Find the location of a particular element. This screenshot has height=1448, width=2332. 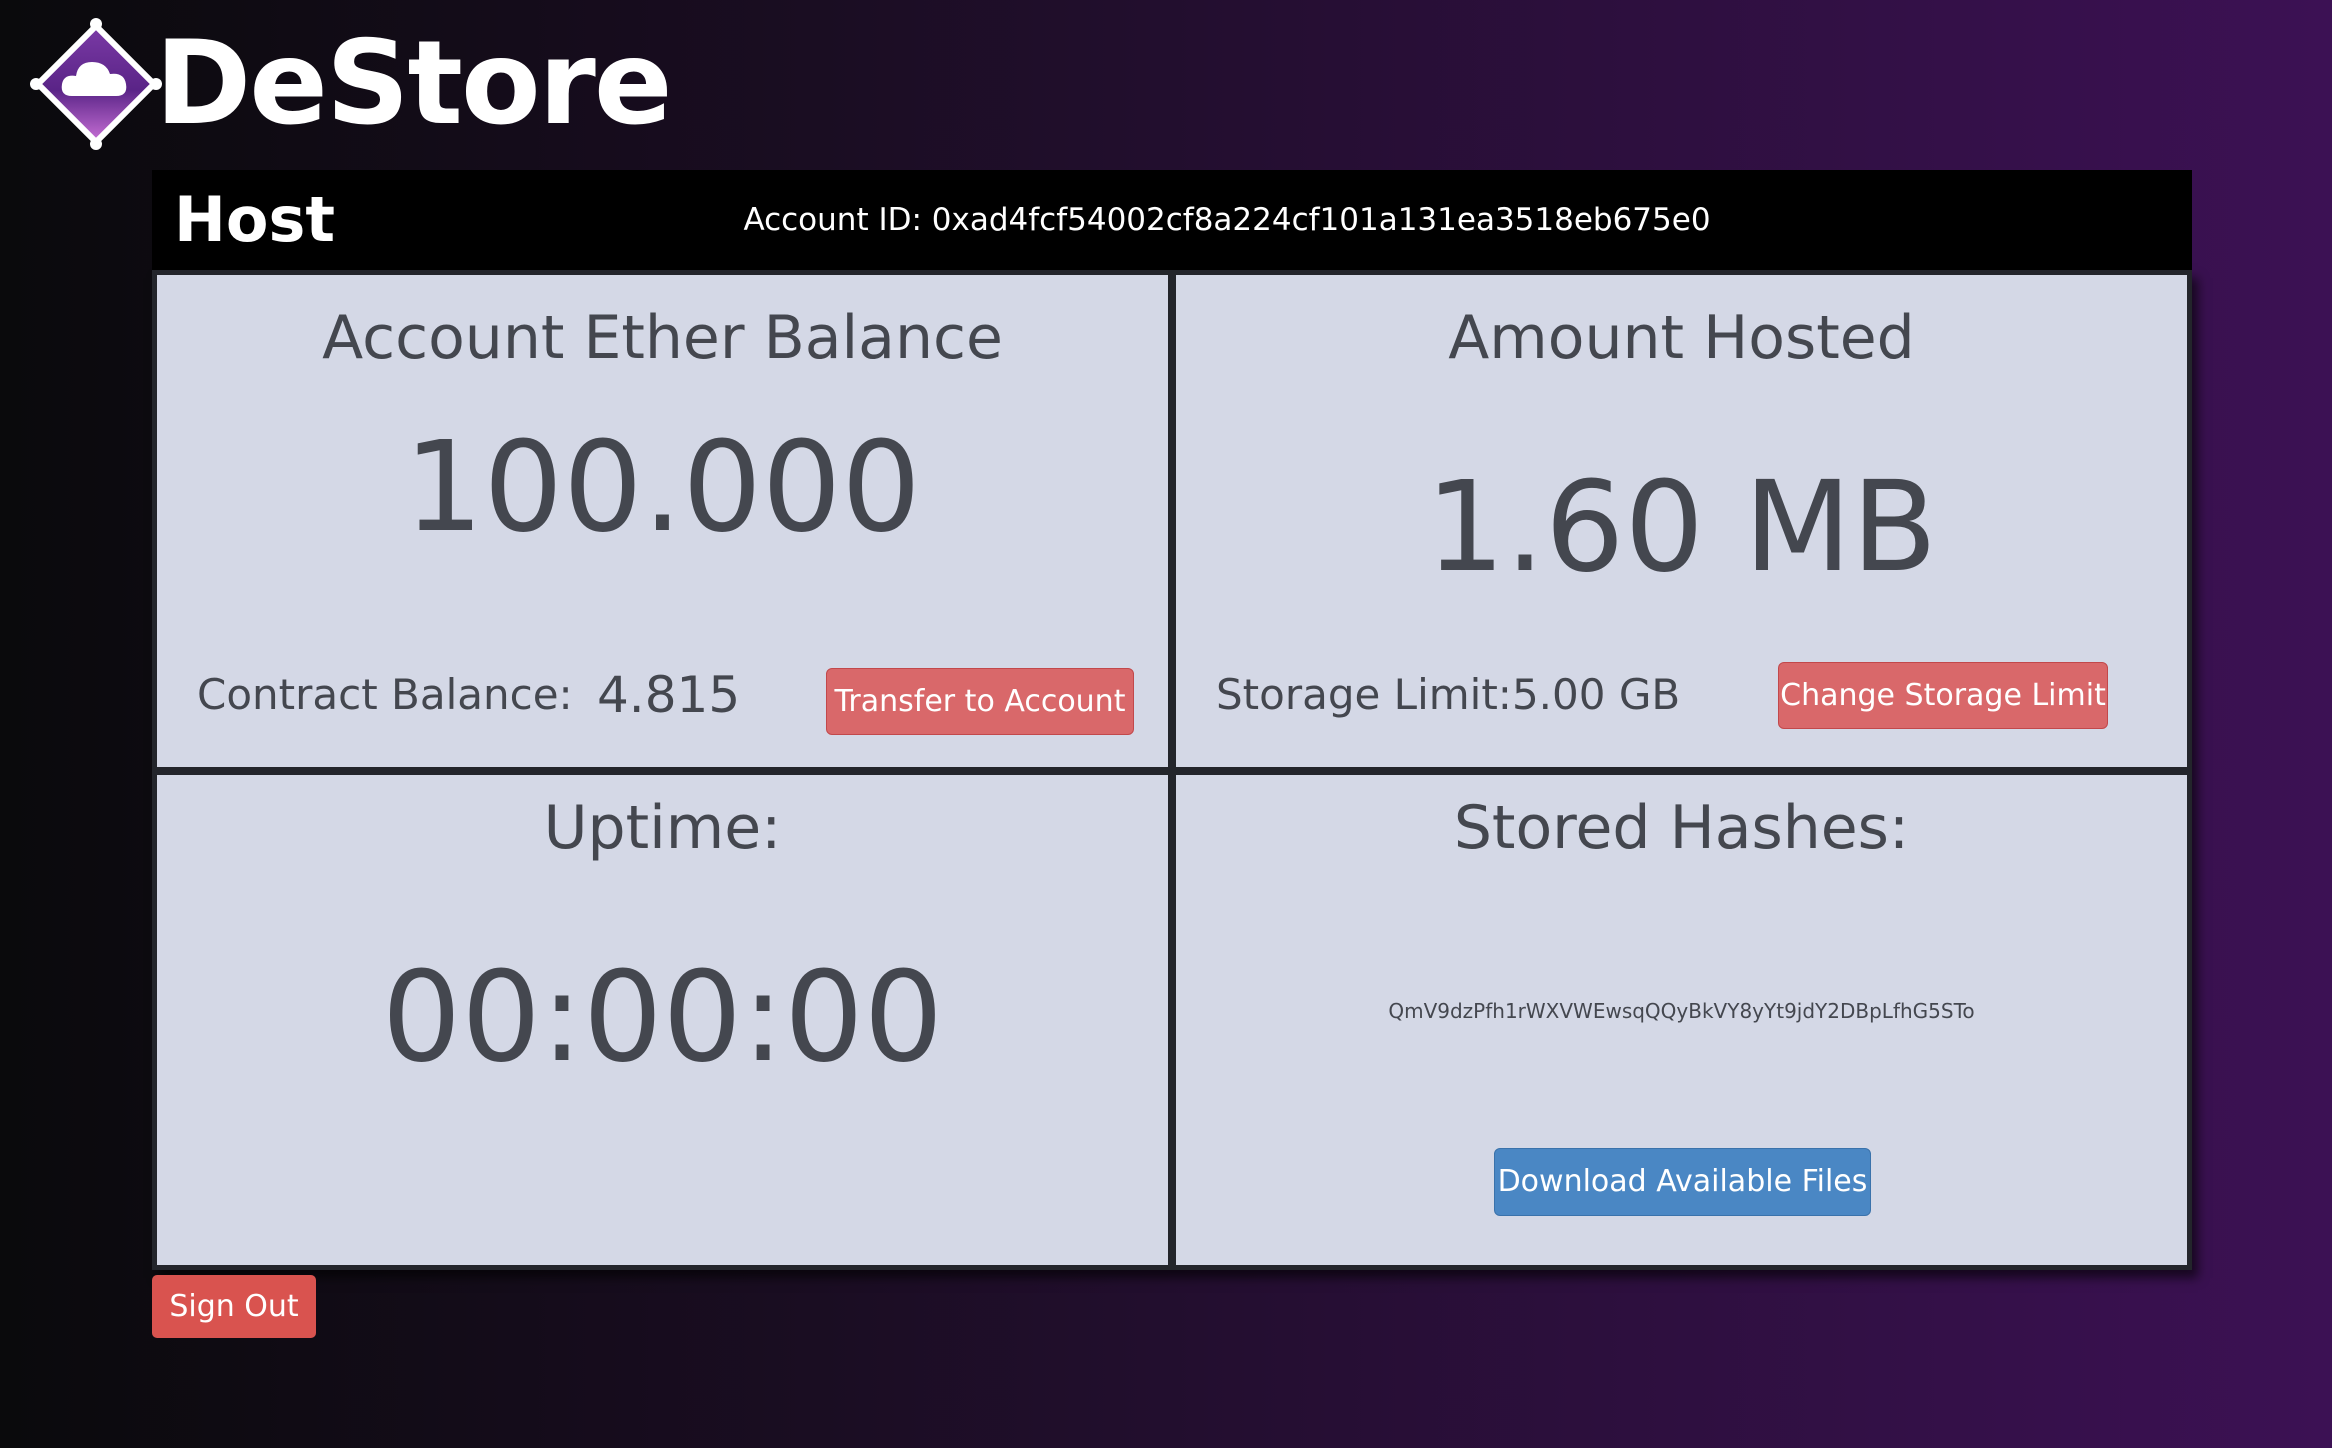

brand-name: DeStore is located at coordinates (414, 83).